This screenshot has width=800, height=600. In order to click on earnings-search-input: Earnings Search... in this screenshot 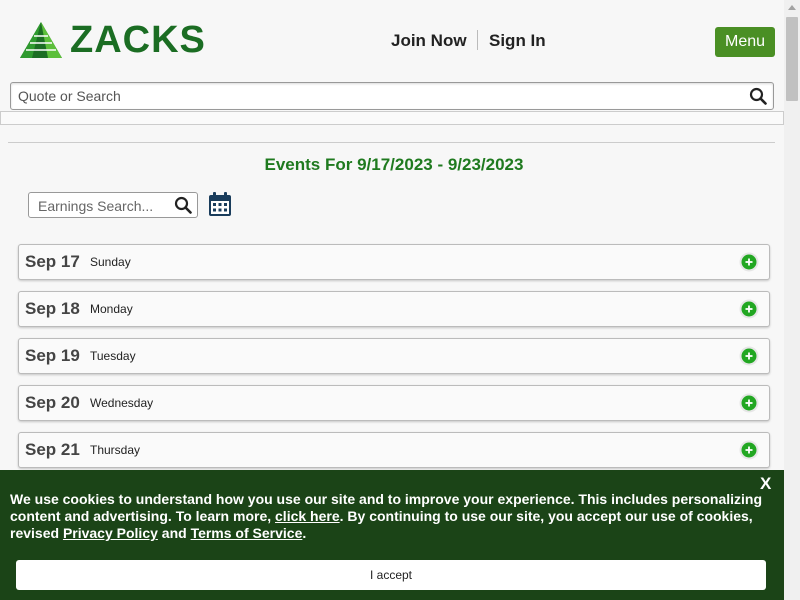, I will do `click(113, 205)`.